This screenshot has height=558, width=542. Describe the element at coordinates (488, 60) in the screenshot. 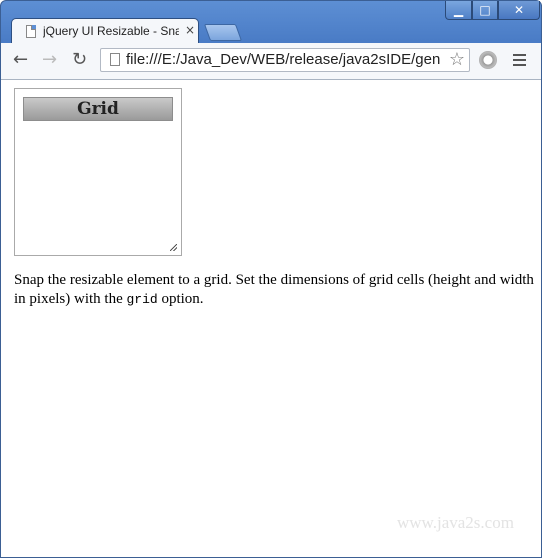

I see `stop-icon` at that location.